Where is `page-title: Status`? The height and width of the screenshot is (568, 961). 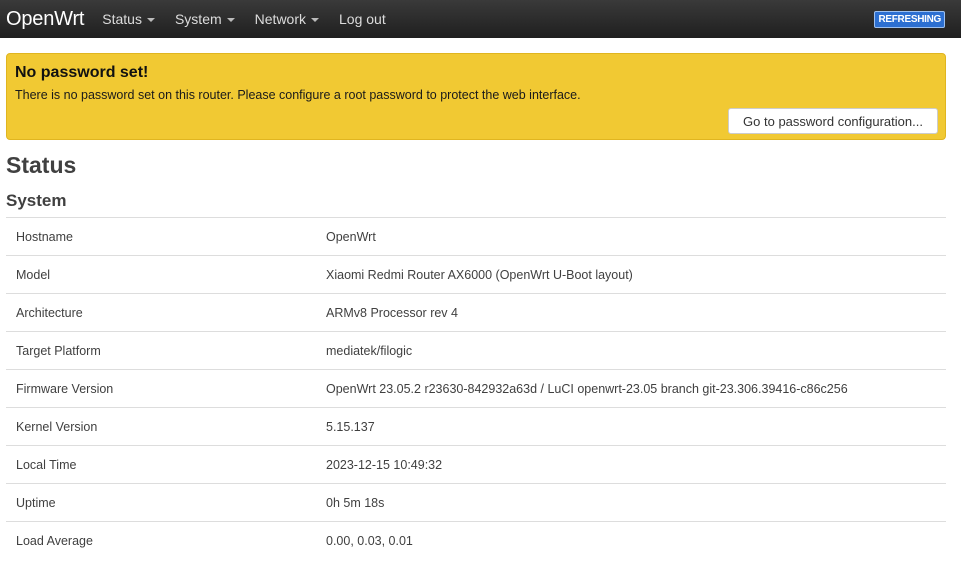
page-title: Status is located at coordinates (41, 165).